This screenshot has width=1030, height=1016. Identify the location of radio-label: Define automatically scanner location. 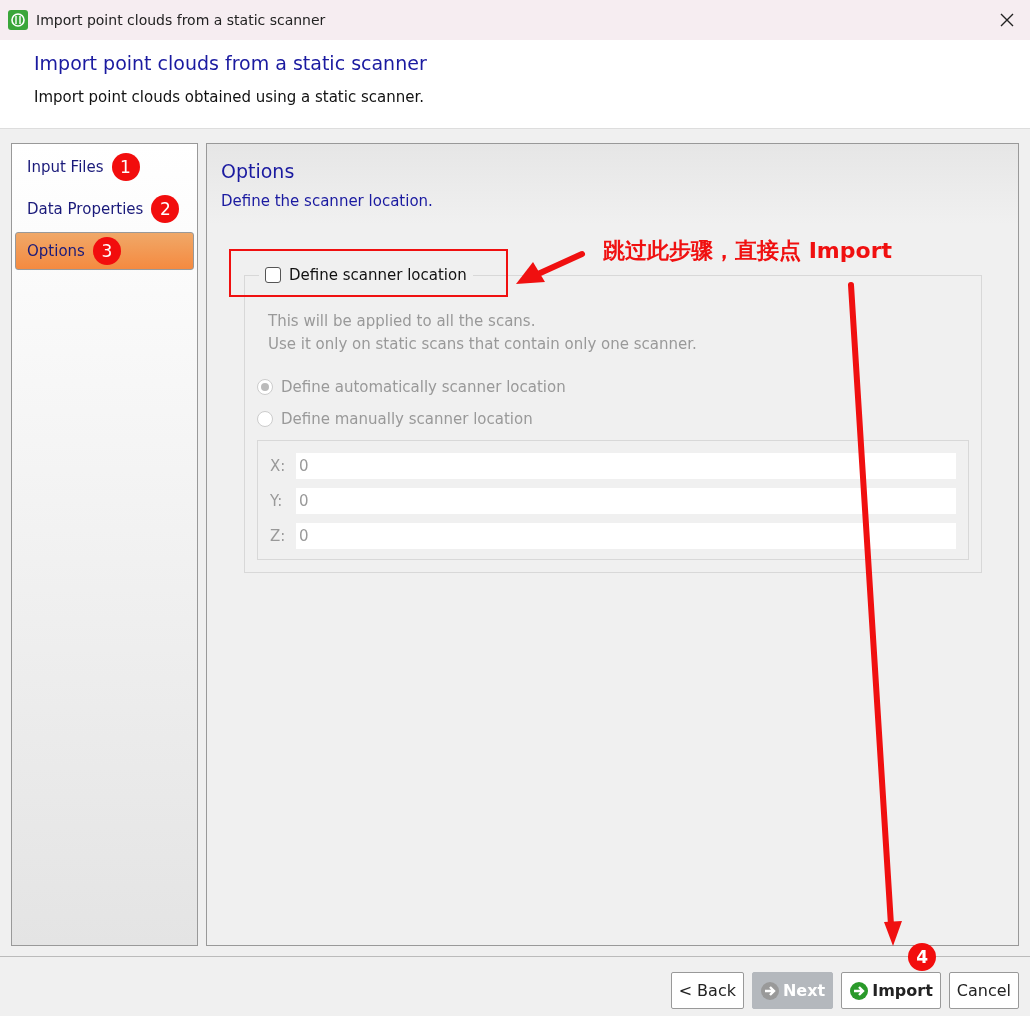
(423, 387).